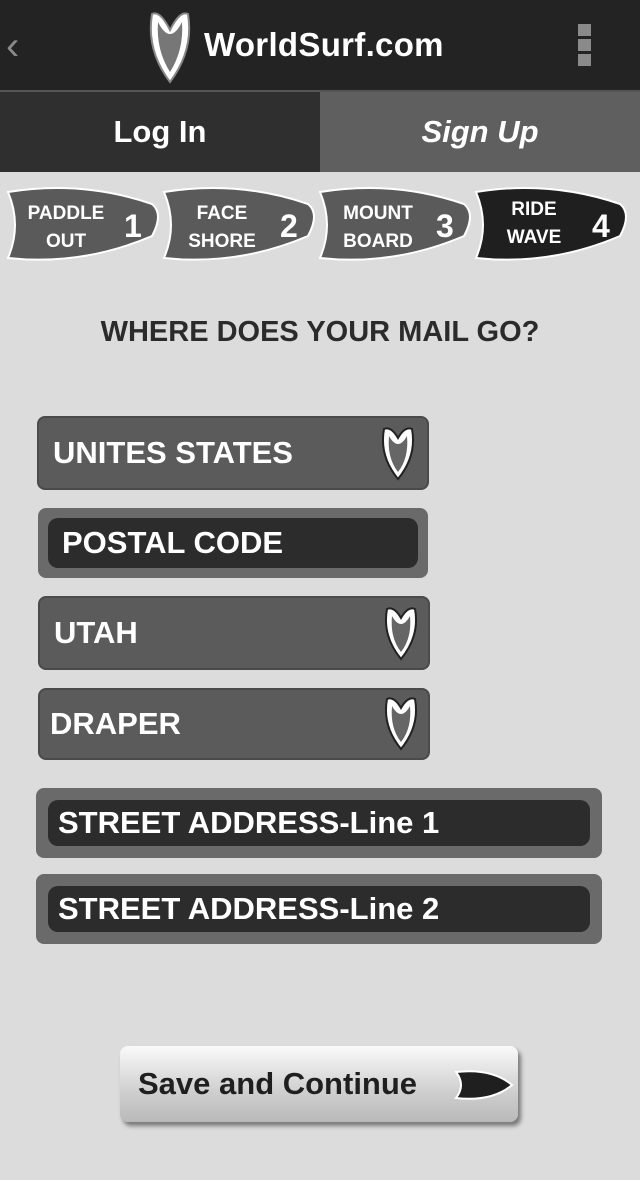 The height and width of the screenshot is (1180, 640). What do you see at coordinates (173, 452) in the screenshot?
I see `country-value: UNITES STATES` at bounding box center [173, 452].